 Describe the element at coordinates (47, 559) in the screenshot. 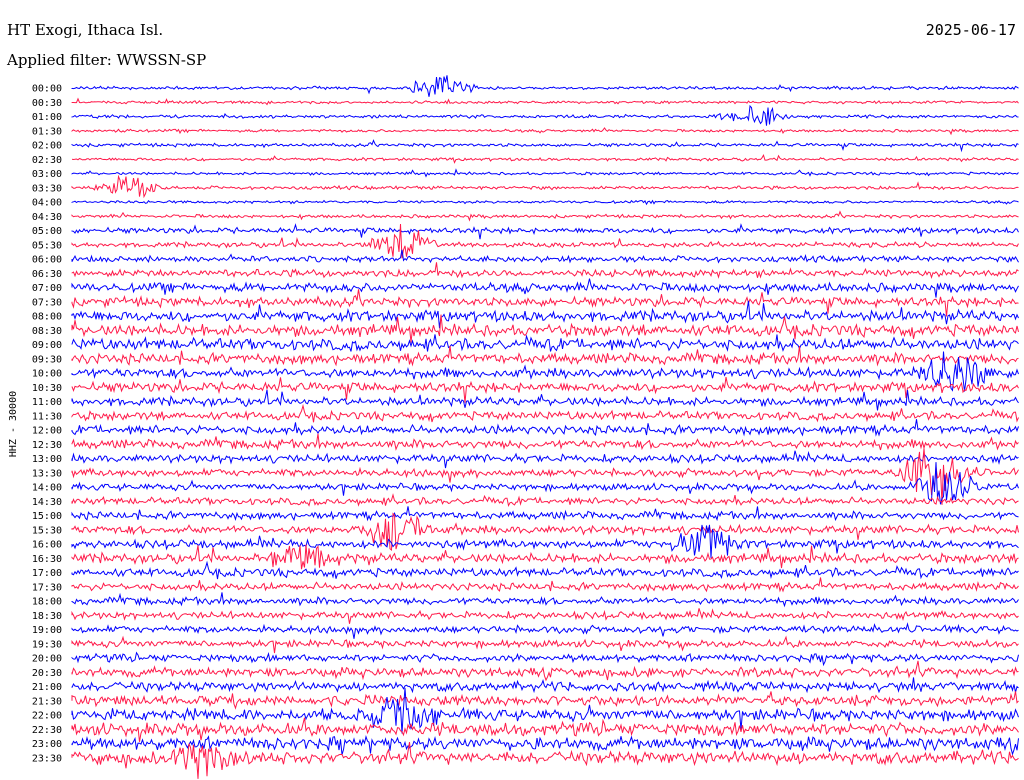

I see `tick-label: 16:30` at that location.